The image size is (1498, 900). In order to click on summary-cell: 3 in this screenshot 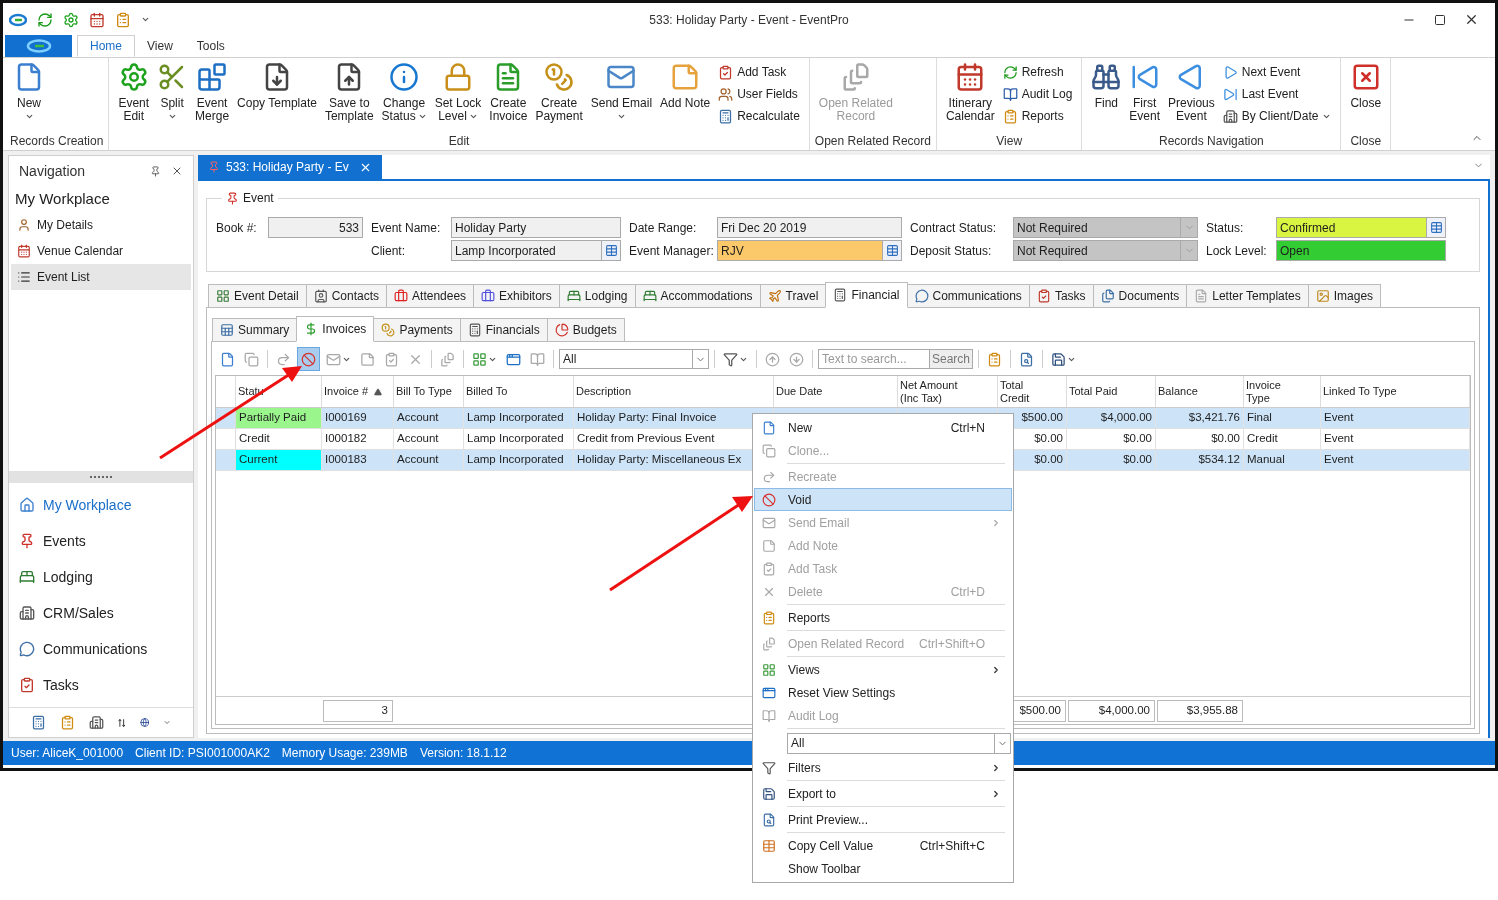, I will do `click(358, 710)`.